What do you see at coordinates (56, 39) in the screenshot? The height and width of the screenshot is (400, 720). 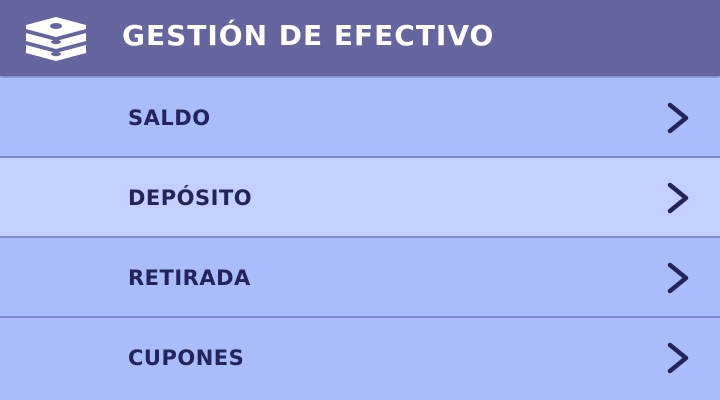 I see `cash-stack-icon` at bounding box center [56, 39].